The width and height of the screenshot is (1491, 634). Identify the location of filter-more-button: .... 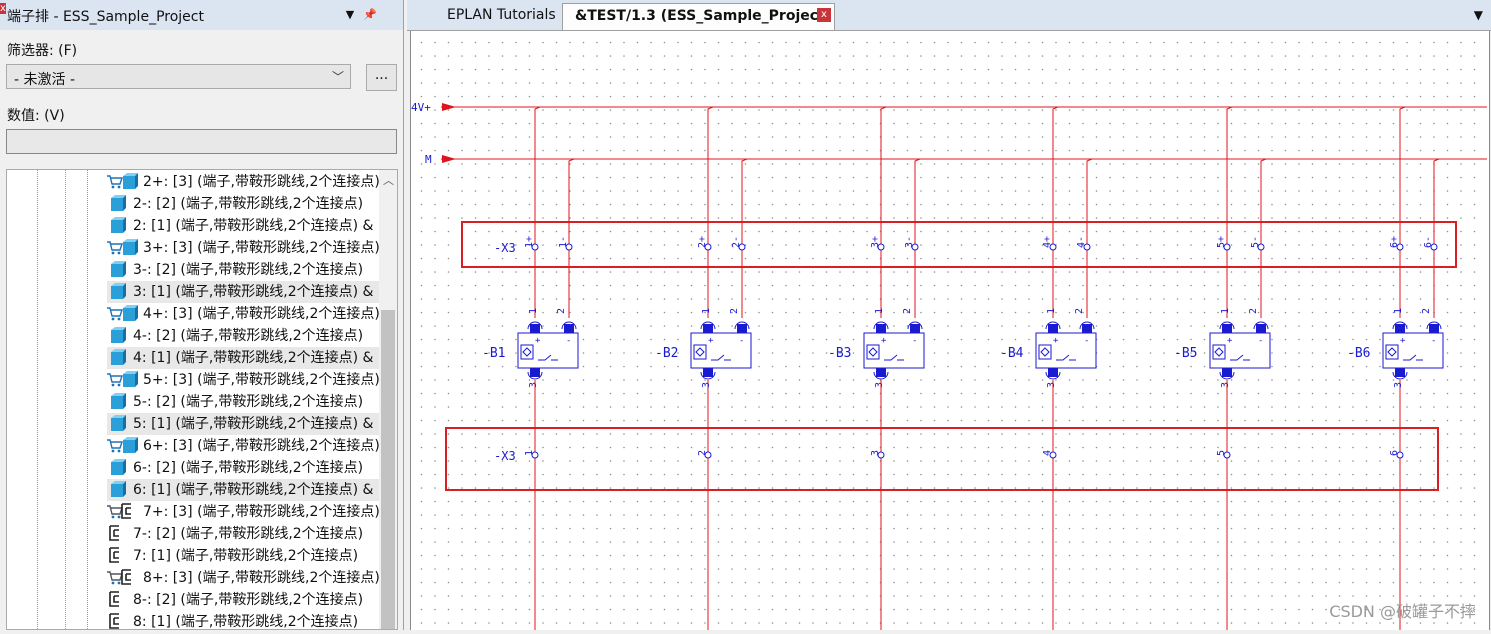
(381, 77).